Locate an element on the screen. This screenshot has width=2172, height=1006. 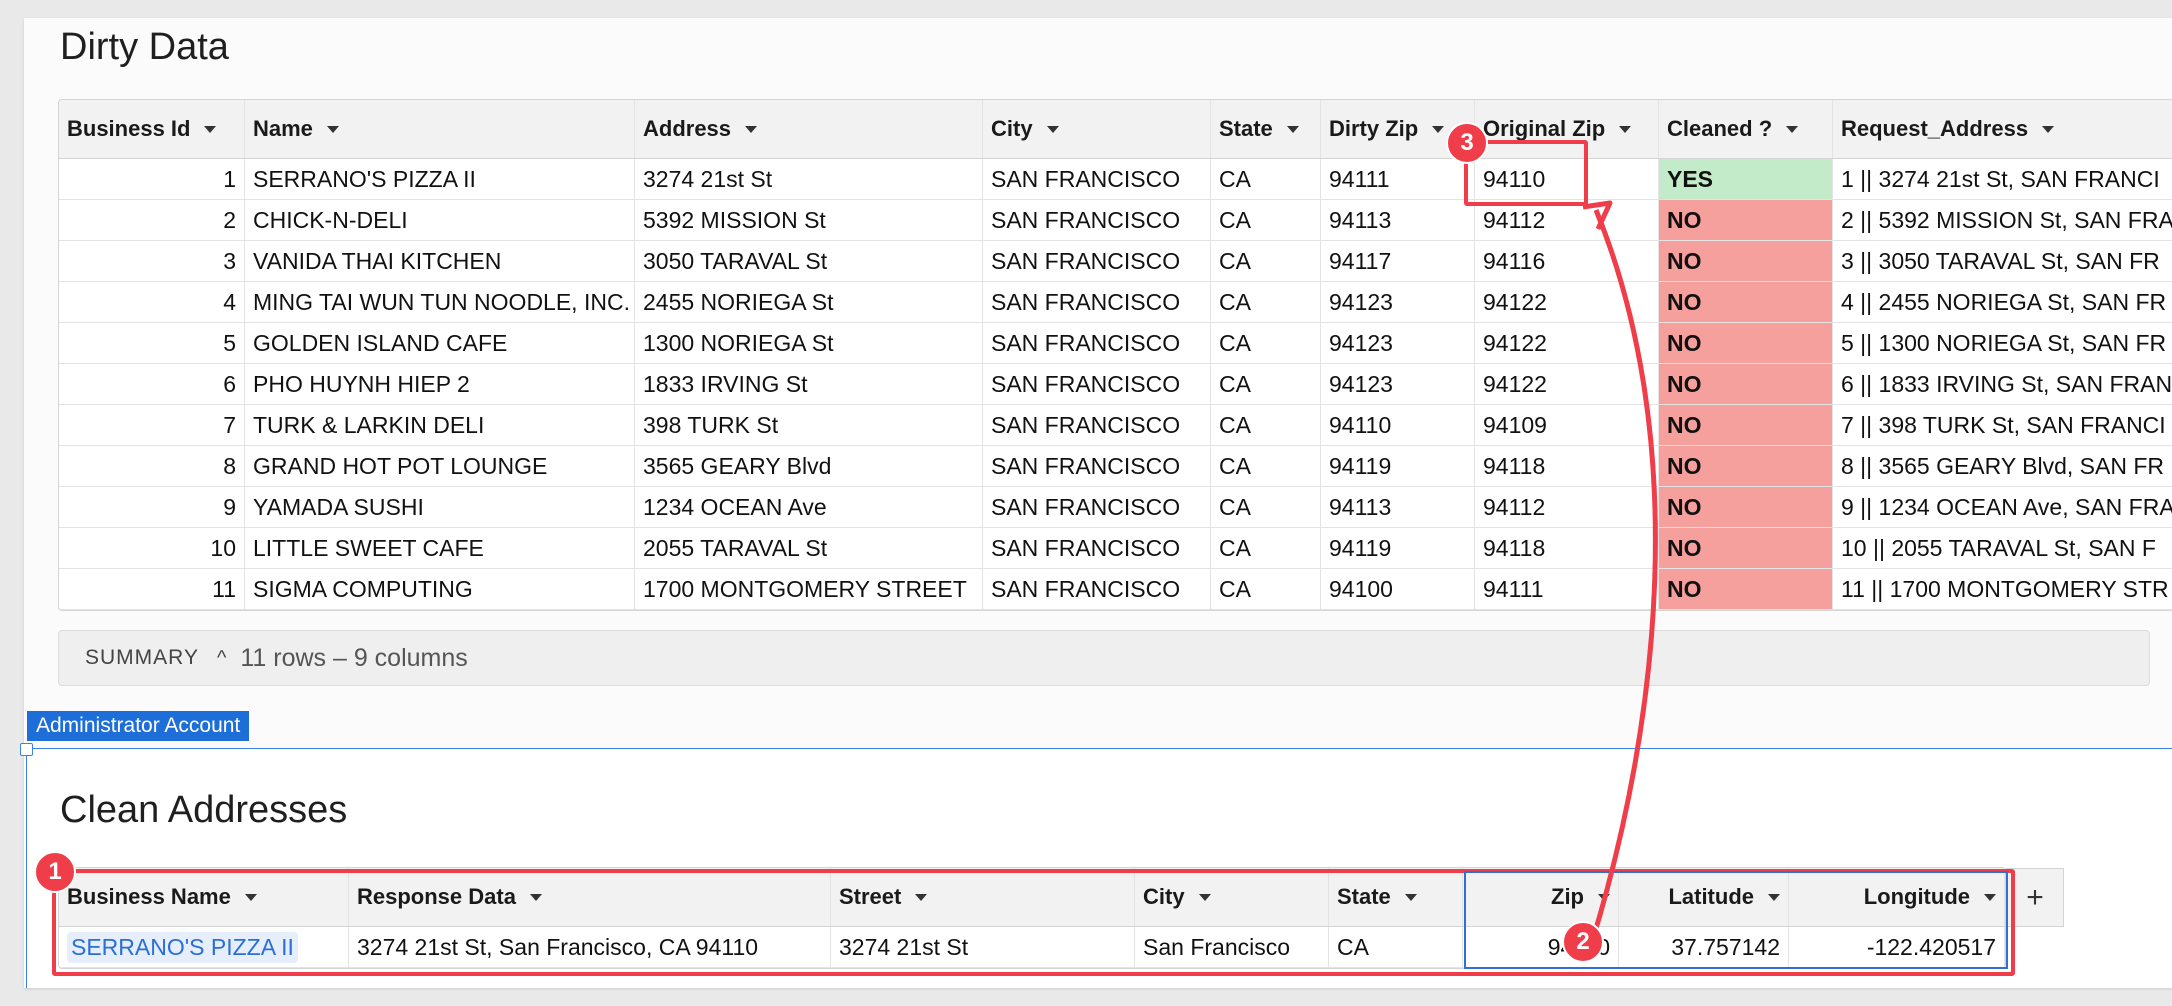
arrow-curve is located at coordinates (1623, 576).